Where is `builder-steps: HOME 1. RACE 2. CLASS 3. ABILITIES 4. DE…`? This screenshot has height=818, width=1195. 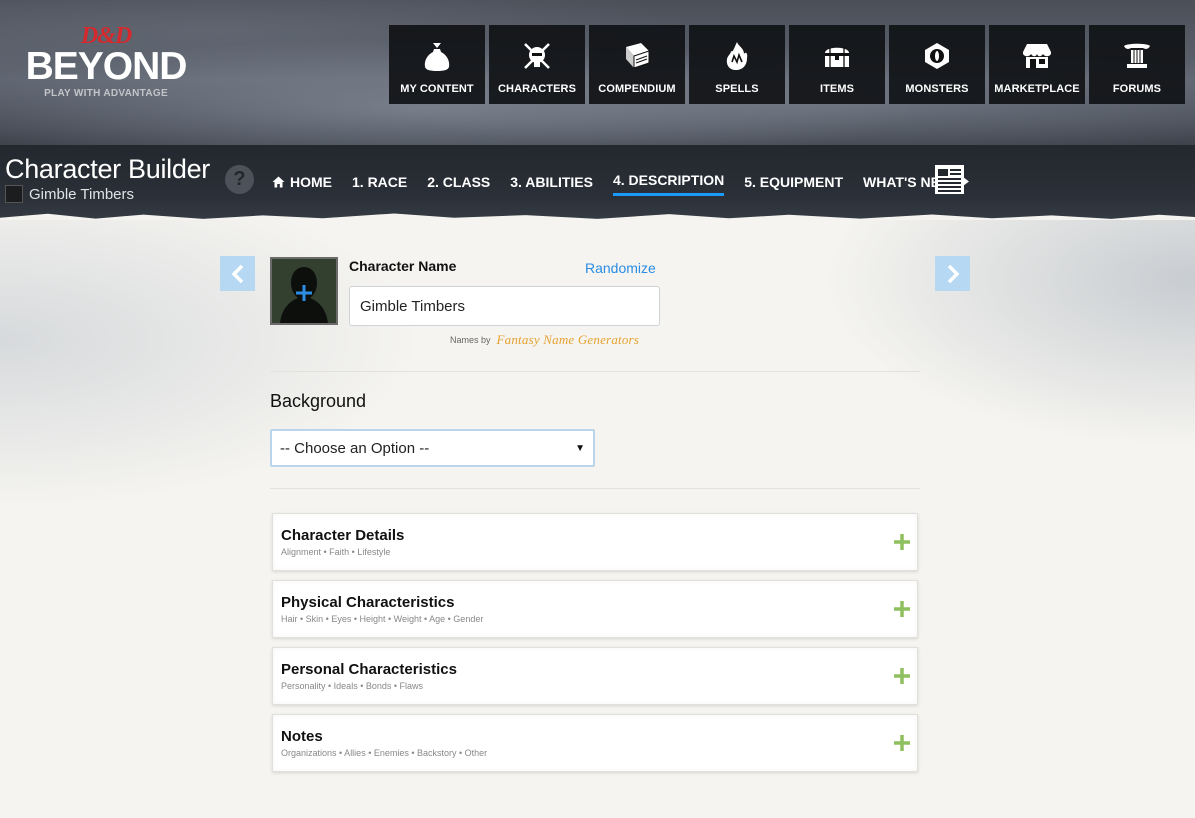 builder-steps: HOME 1. RACE 2. CLASS 3. ABILITIES 4. DE… is located at coordinates (620, 184).